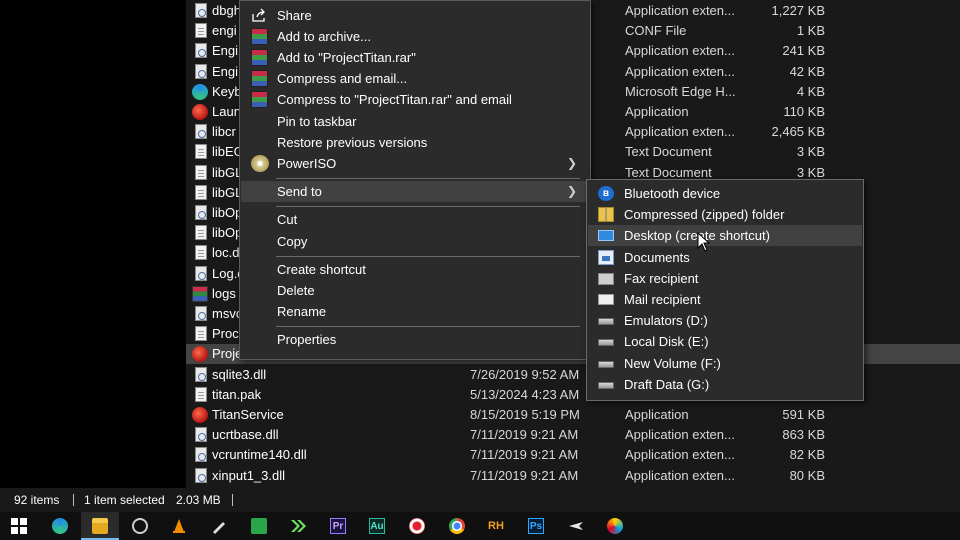 This screenshot has width=960, height=540. Describe the element at coordinates (415, 99) in the screenshot. I see `menu-item-compress-rar-email: Compress to "ProjectTitan.rar" and email` at that location.